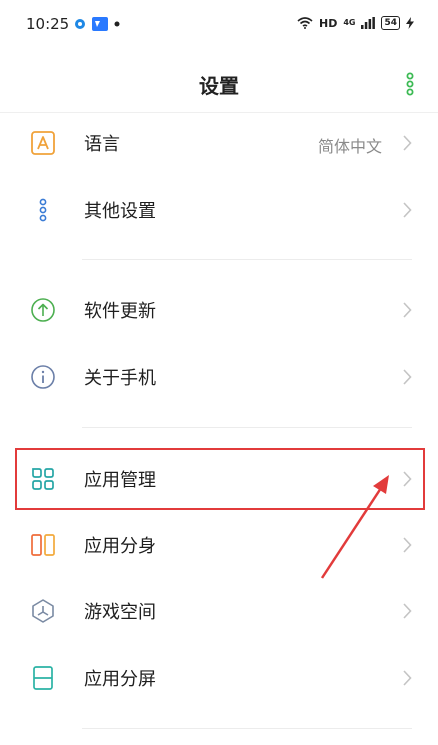 The height and width of the screenshot is (745, 438). Describe the element at coordinates (219, 377) in the screenshot. I see `settings-item-about-phone: 关于手机` at that location.